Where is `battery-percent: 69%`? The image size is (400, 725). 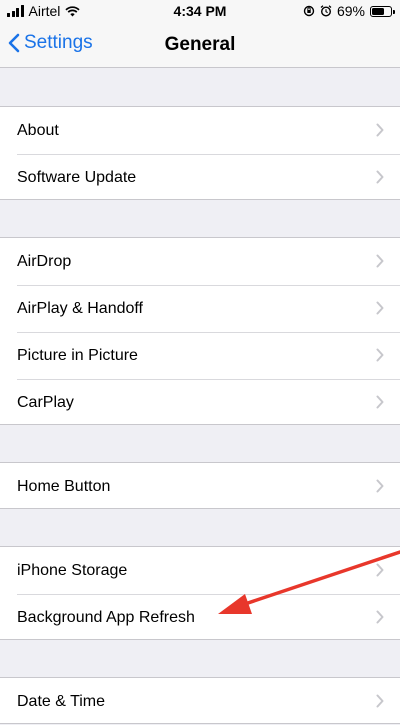 battery-percent: 69% is located at coordinates (350, 11).